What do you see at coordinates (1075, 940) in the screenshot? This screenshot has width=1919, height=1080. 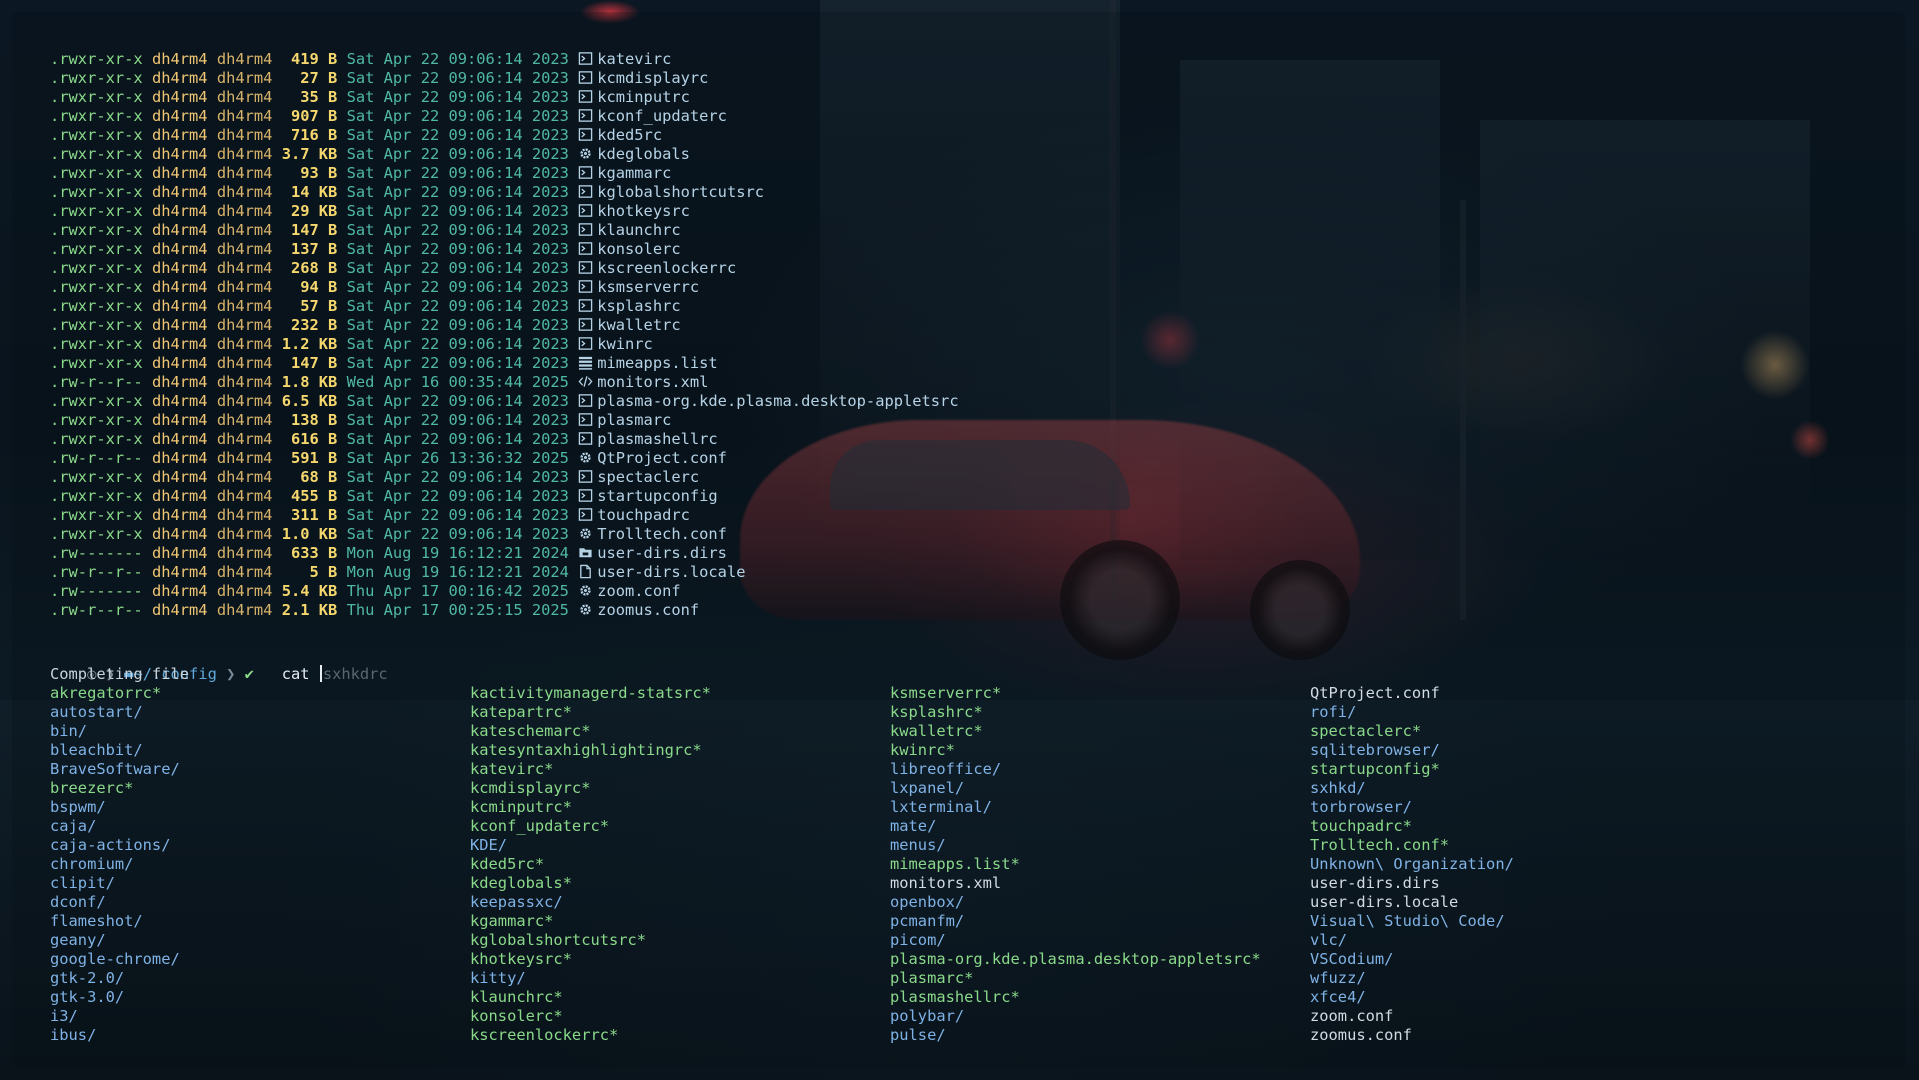 I see `completion-item: picom/` at bounding box center [1075, 940].